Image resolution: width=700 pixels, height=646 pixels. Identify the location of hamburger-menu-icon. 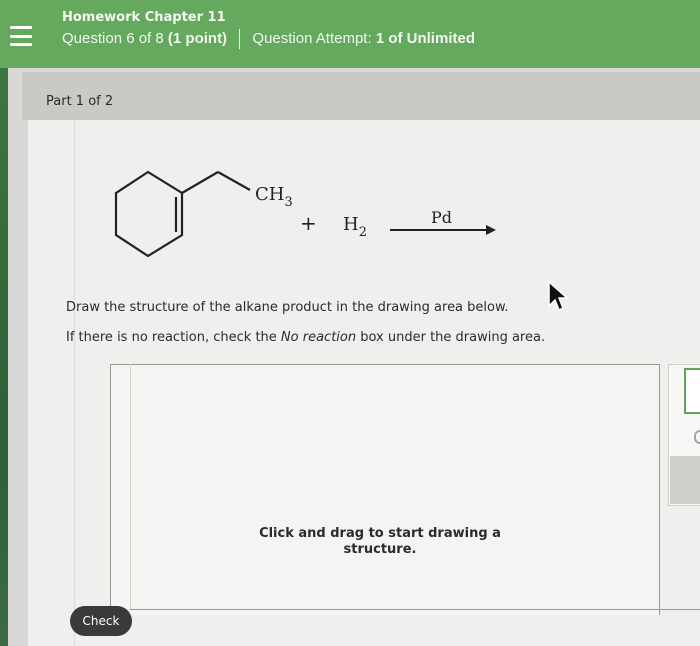
(21, 36).